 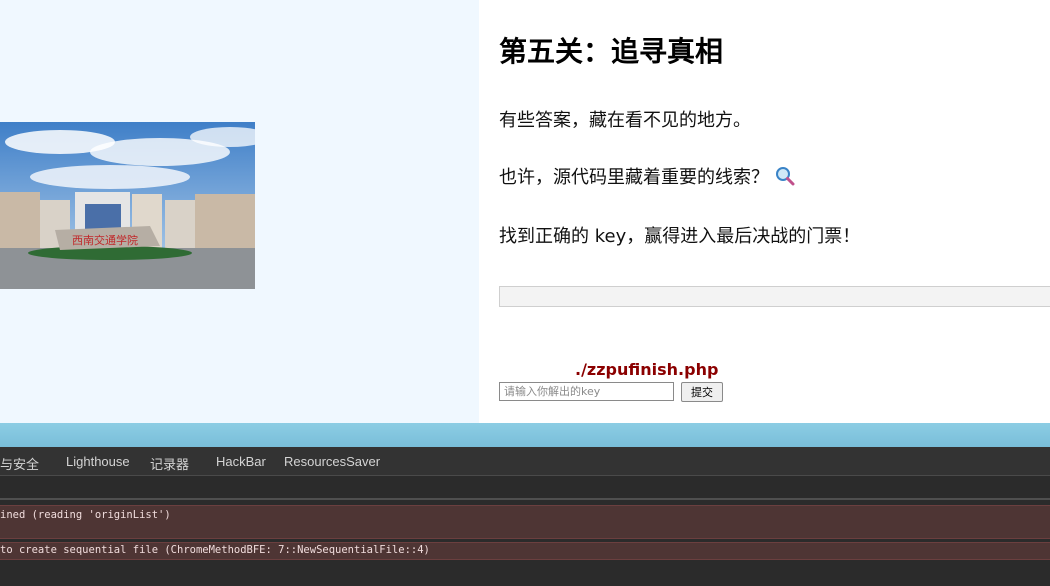 I want to click on paragraph-2-text: 也许，源代码里藏着重要的线索？, so click(x=634, y=177).